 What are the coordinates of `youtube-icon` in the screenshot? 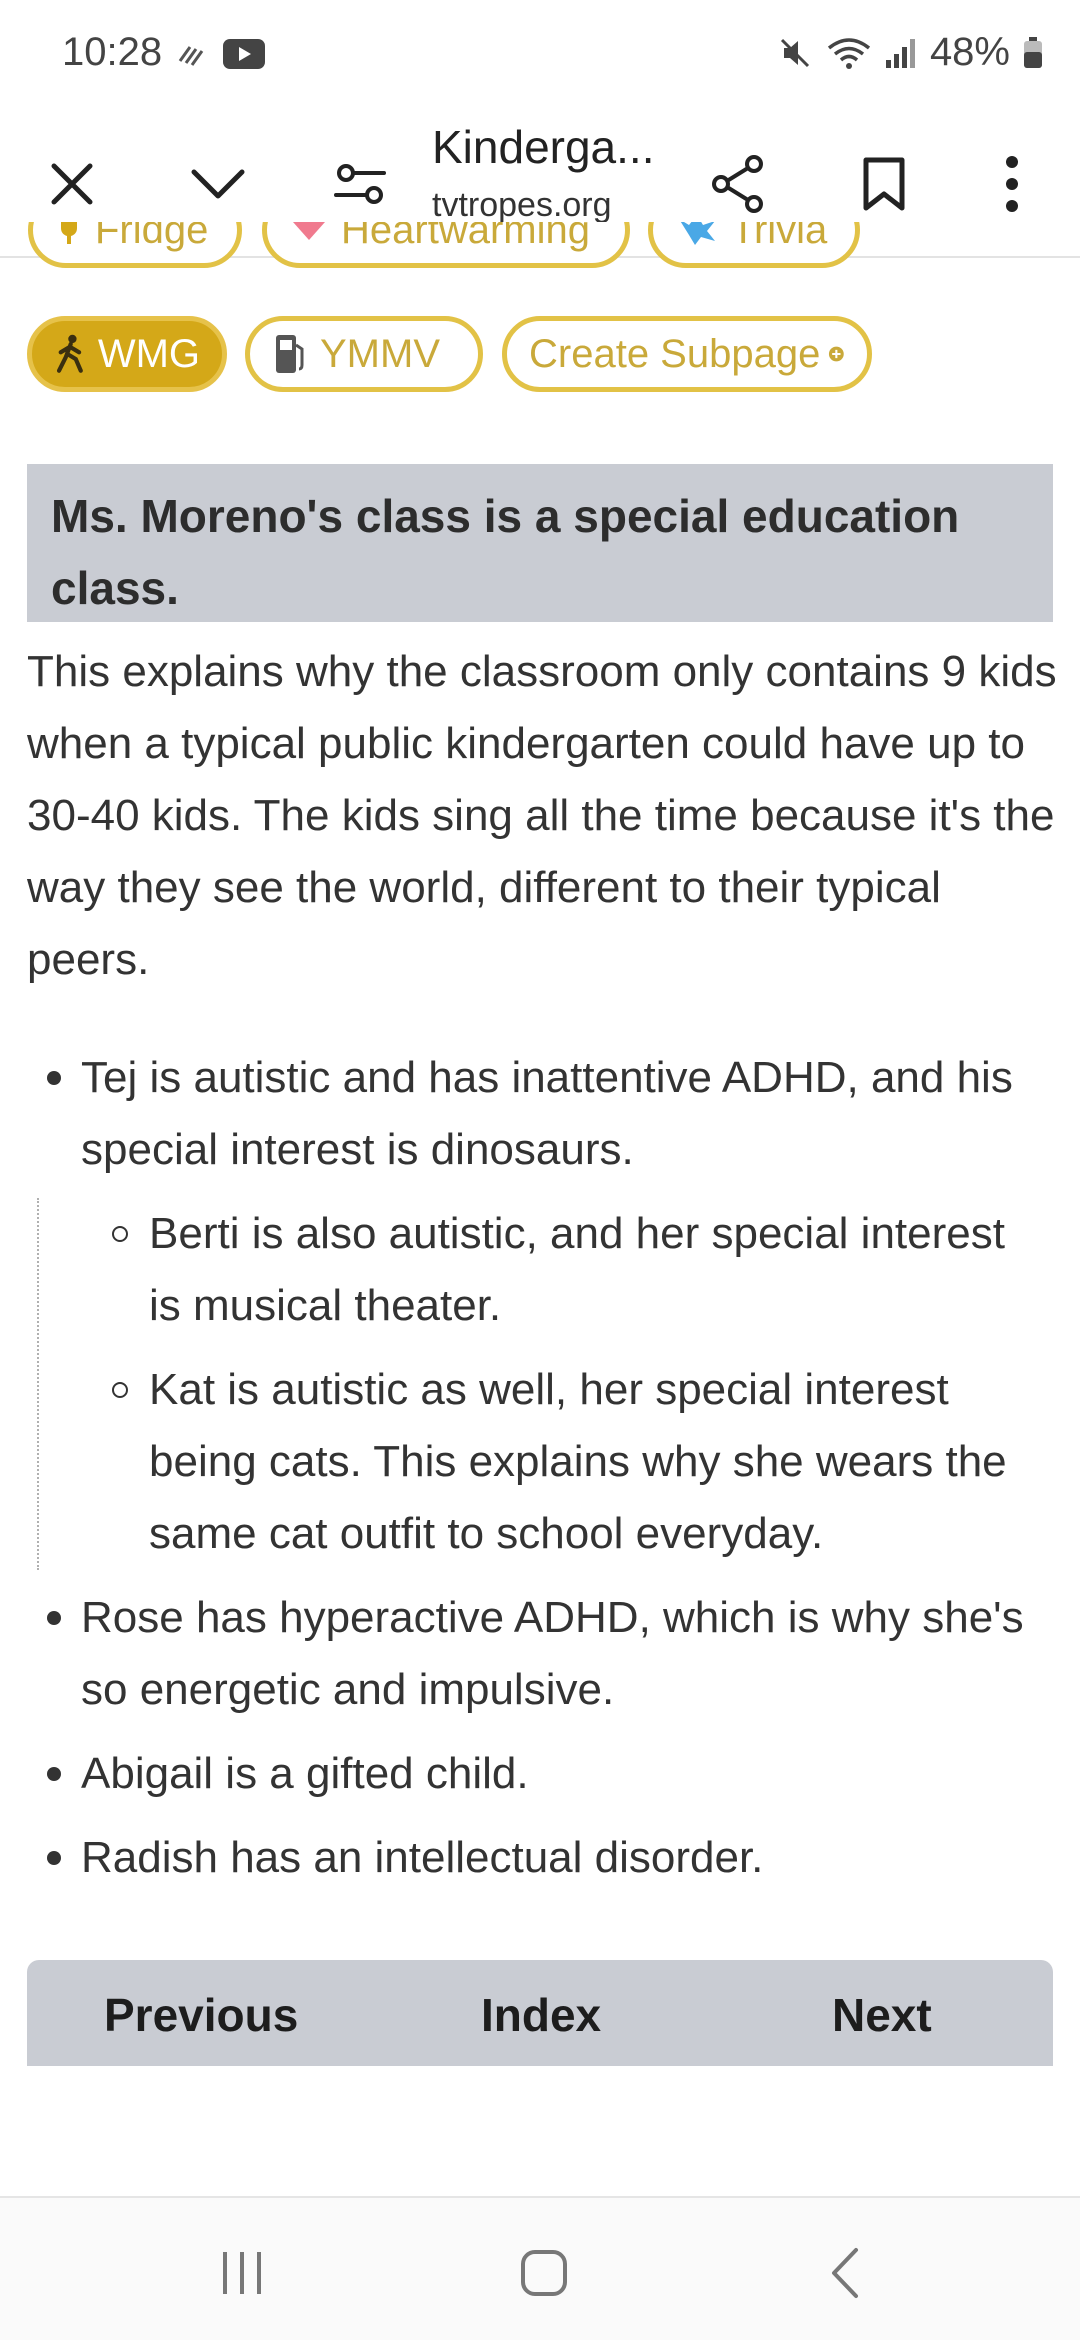 It's located at (244, 54).